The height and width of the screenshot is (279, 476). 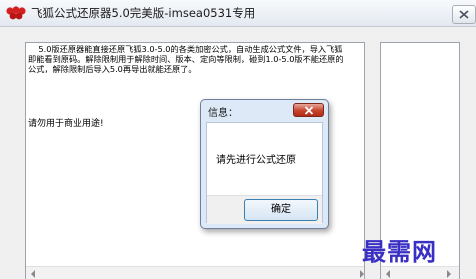 I want to click on info-dialog: 信息： 请先进行公式还原 确定, so click(x=264, y=164).